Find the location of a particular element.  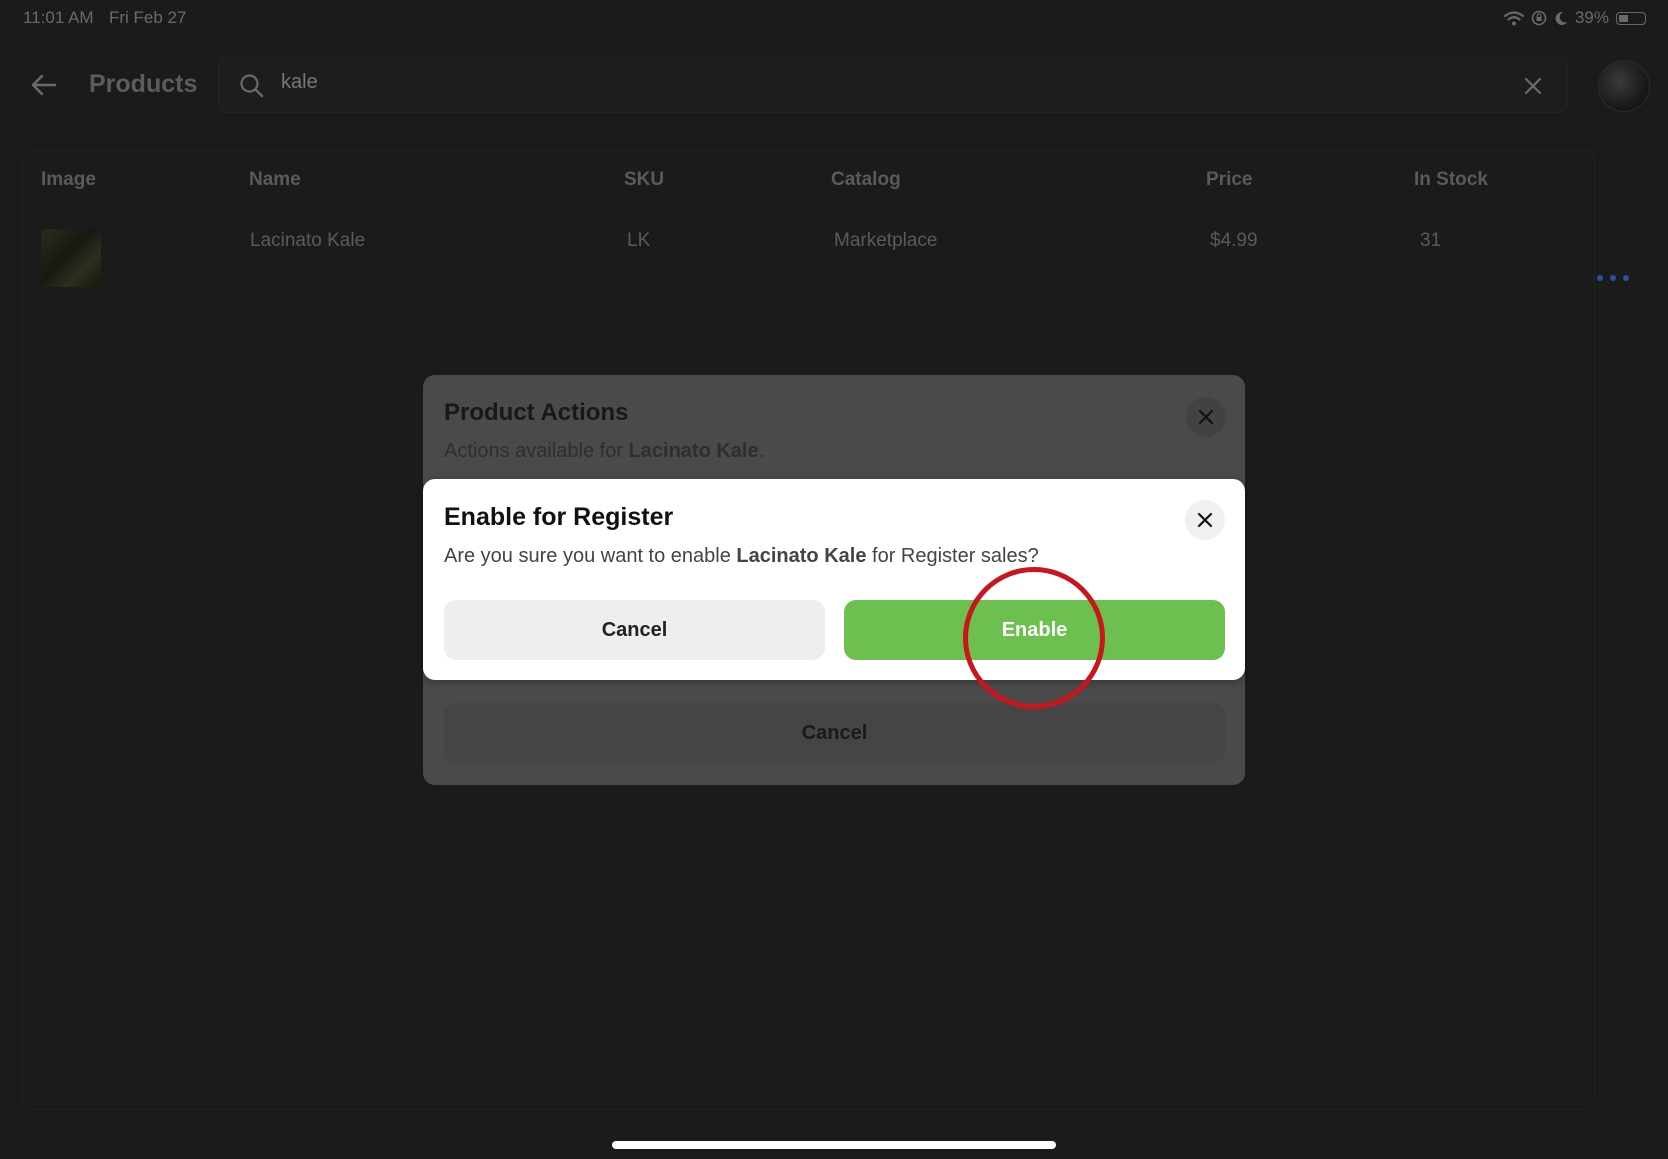

product-actions-title: Product Actions is located at coordinates (536, 412).